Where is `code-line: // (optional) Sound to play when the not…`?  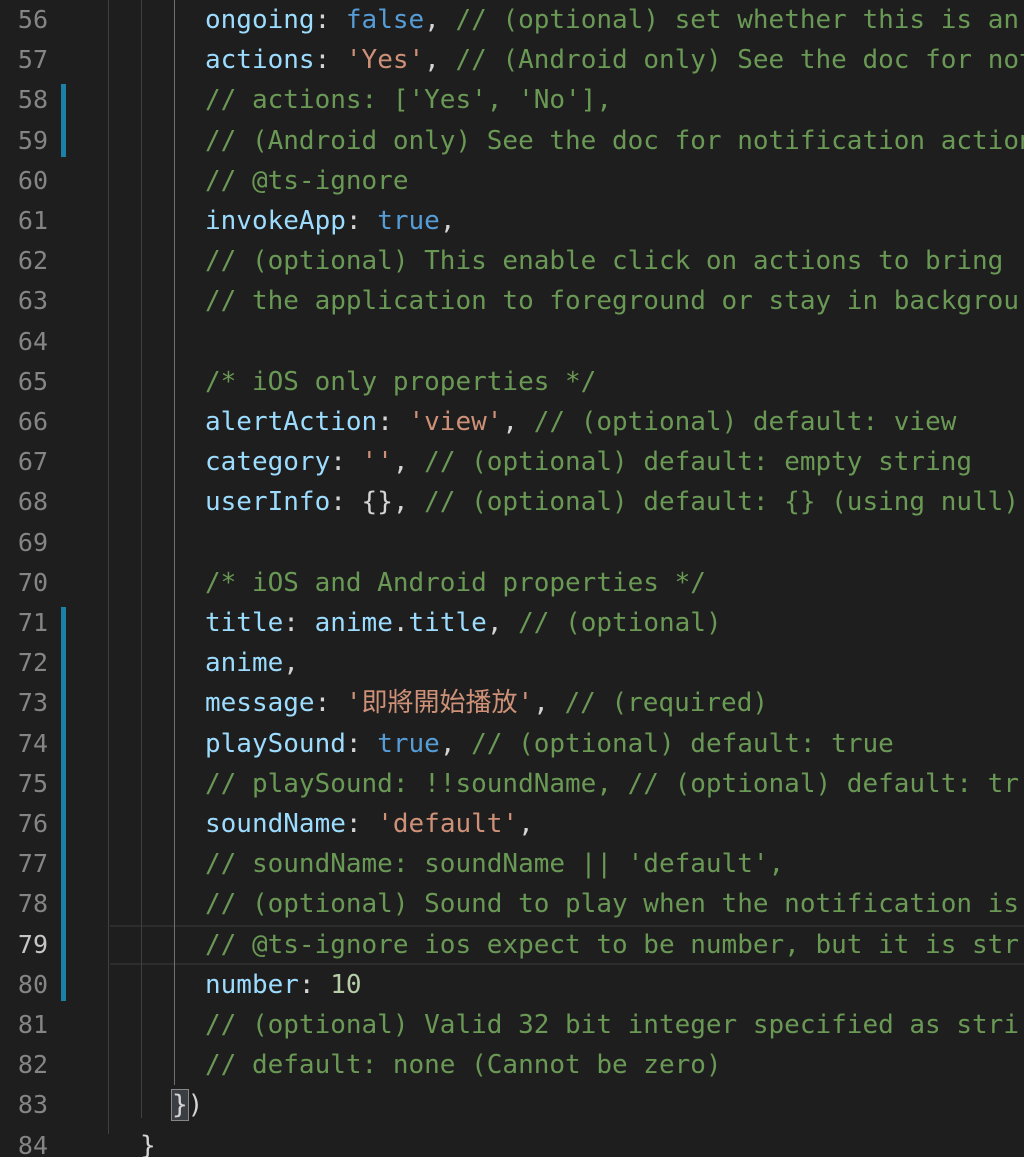 code-line: // (optional) Sound to play when the not… is located at coordinates (612, 904).